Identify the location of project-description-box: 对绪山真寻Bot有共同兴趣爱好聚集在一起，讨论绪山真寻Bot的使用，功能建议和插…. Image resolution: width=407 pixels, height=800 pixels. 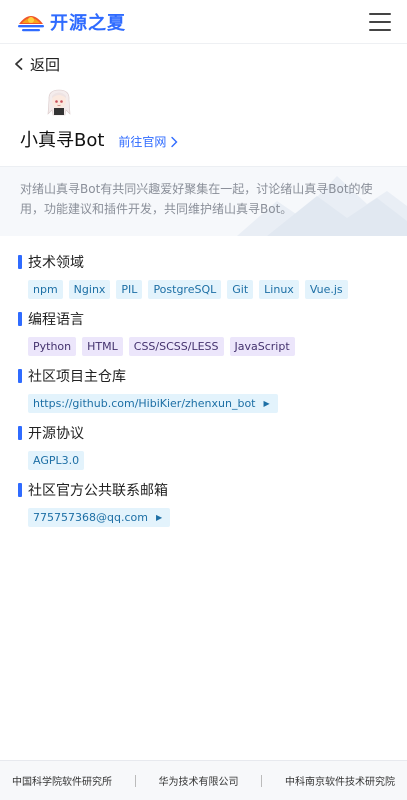
(203, 201).